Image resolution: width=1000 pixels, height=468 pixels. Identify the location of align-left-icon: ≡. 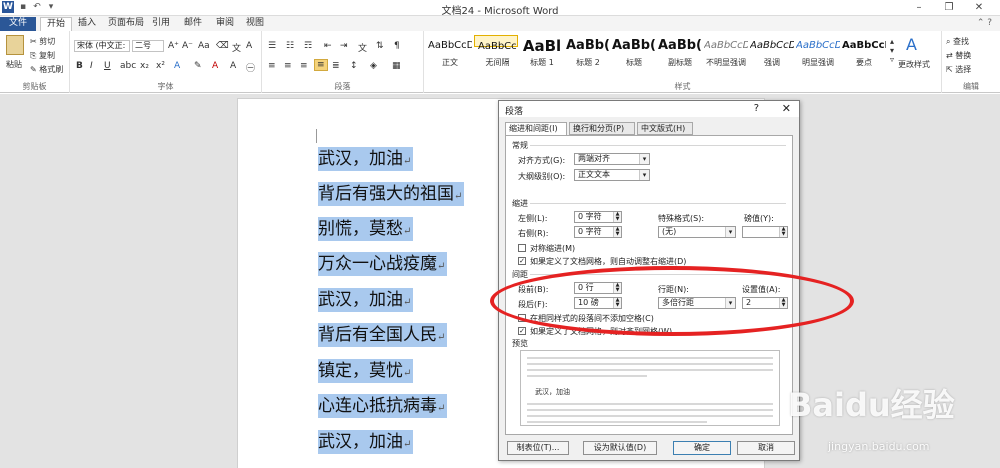
(272, 66).